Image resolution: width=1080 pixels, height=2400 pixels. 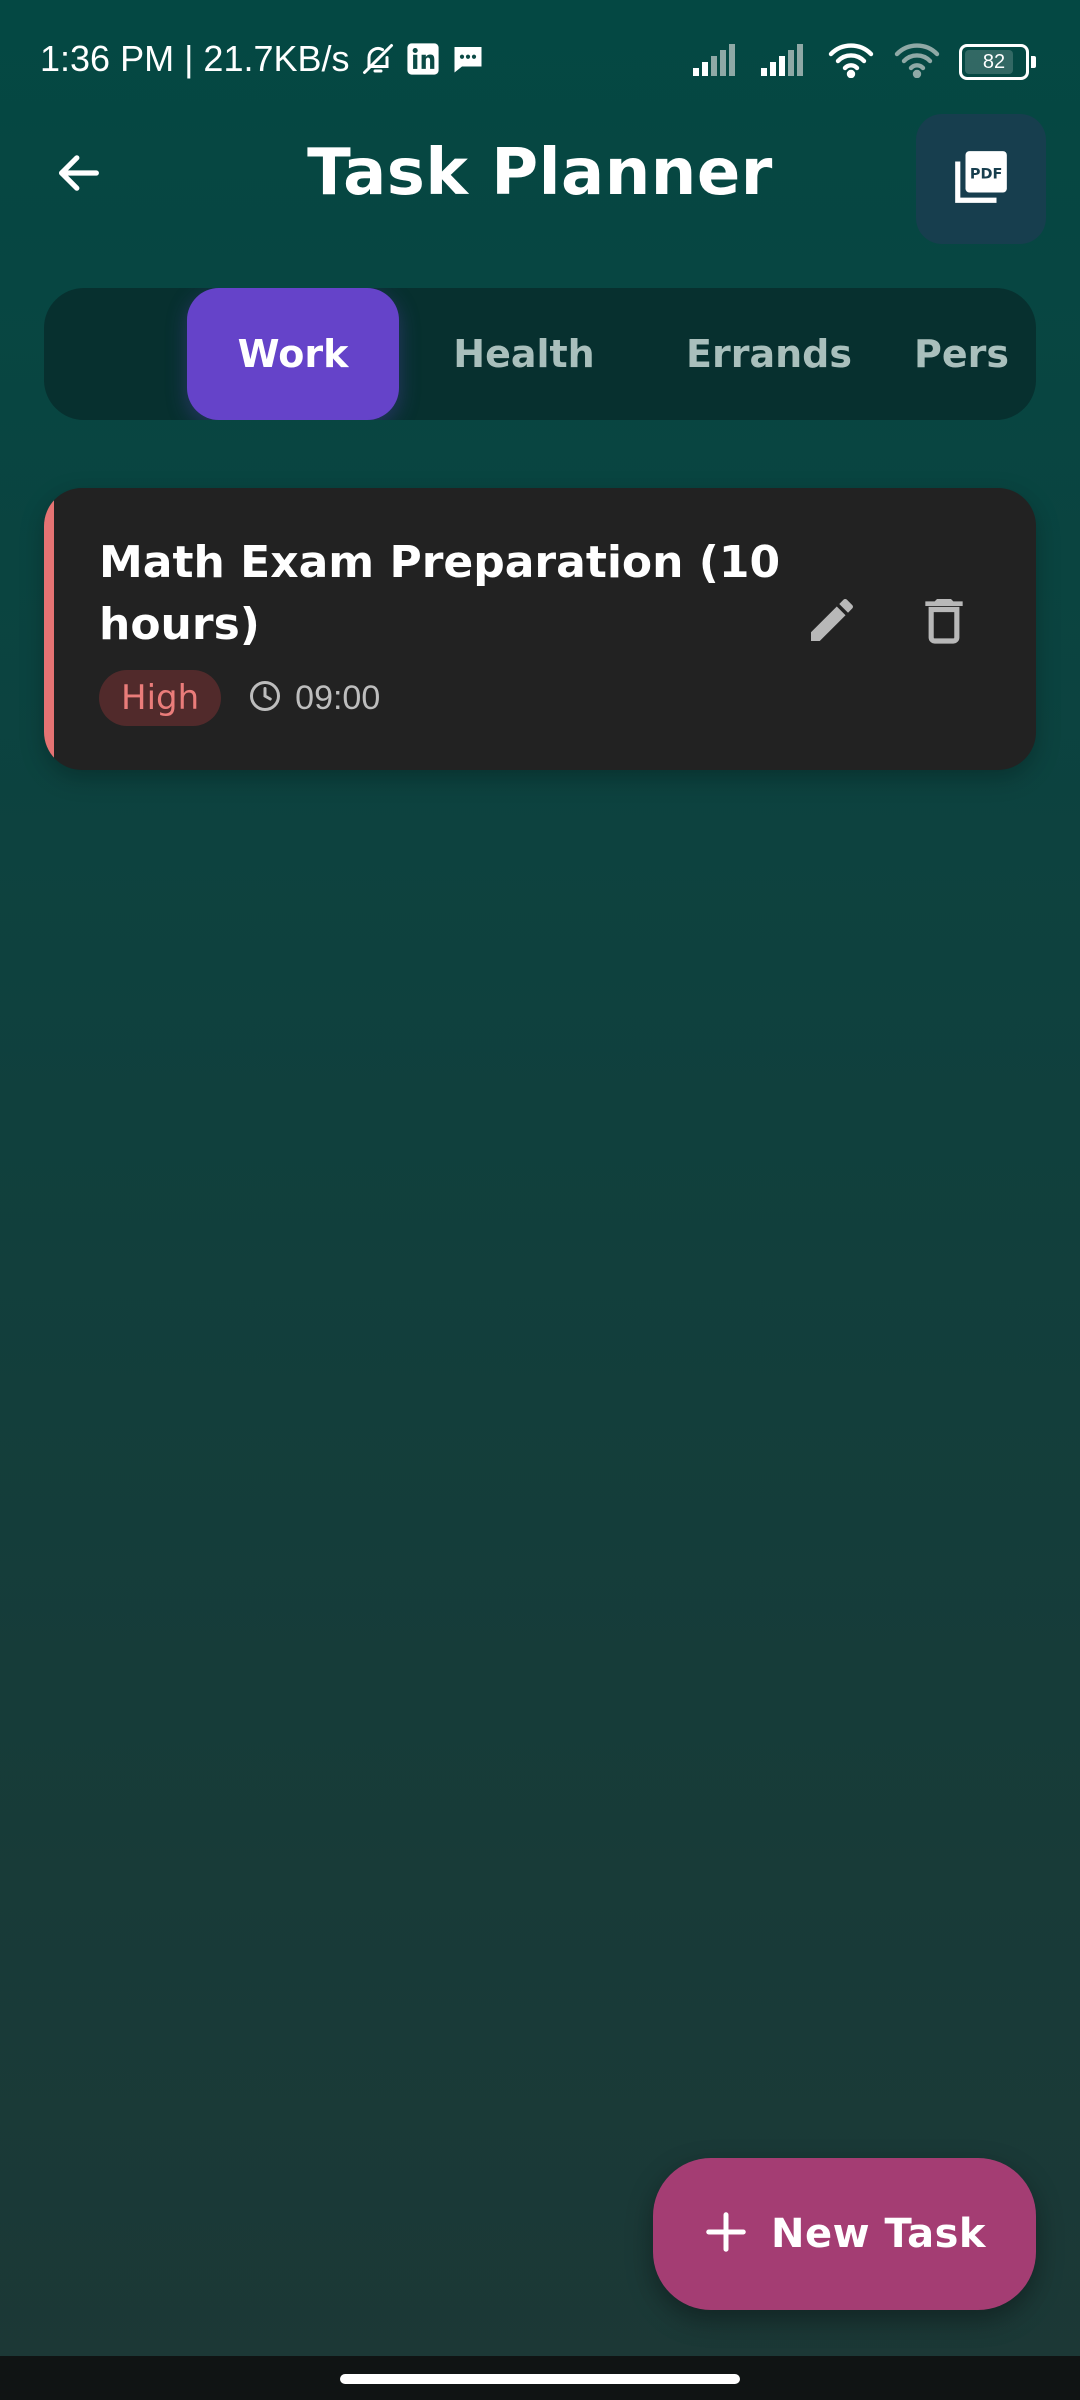 I want to click on pdf-icon: PDF, so click(x=981, y=179).